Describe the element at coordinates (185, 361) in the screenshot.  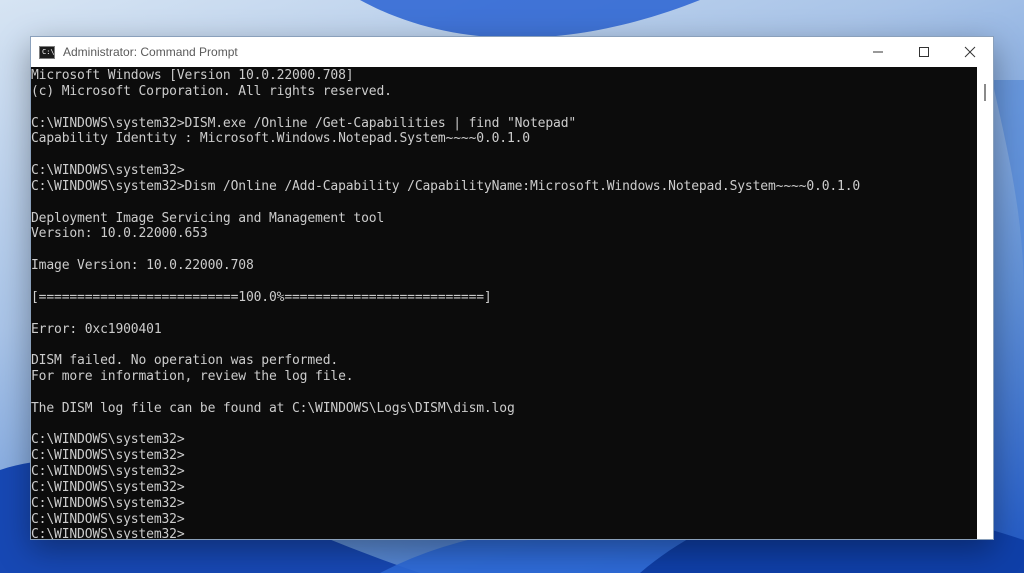
I see `console-line: DISM failed. No operation was performed.` at that location.